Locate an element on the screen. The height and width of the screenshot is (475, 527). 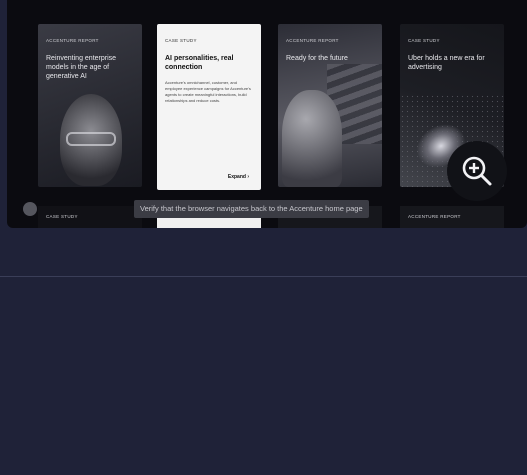
story-card-3: Accenture Report Ready for the future is located at coordinates (330, 105).